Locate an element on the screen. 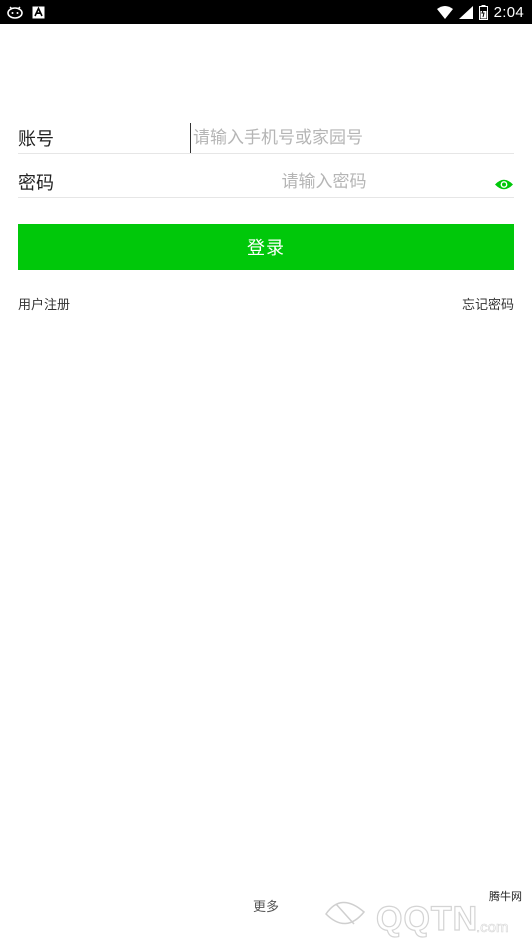  password-row: 密码 is located at coordinates (266, 181).